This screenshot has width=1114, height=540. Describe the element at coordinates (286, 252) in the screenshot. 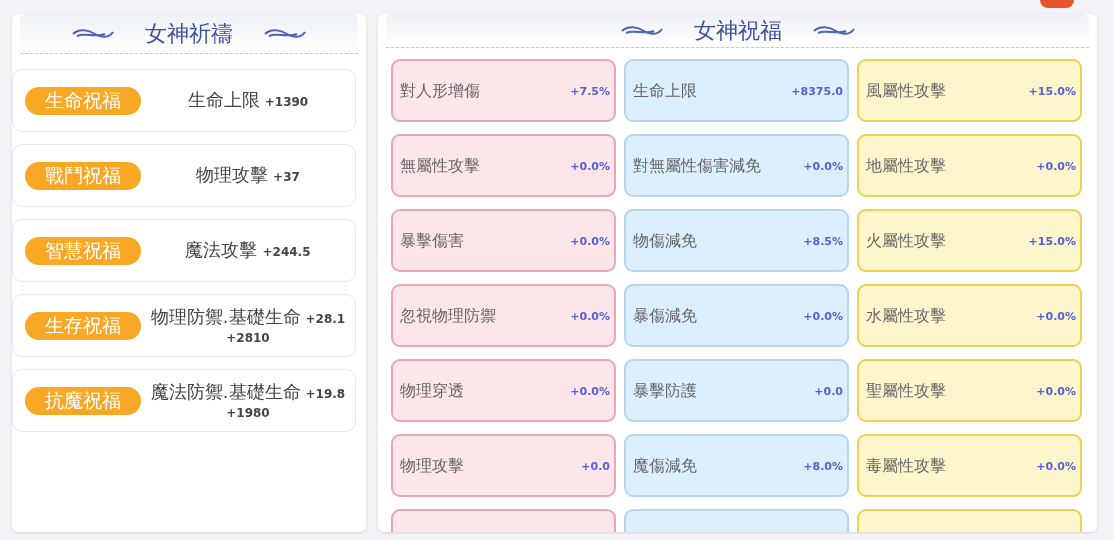

I see `stat-value: +244.5` at that location.